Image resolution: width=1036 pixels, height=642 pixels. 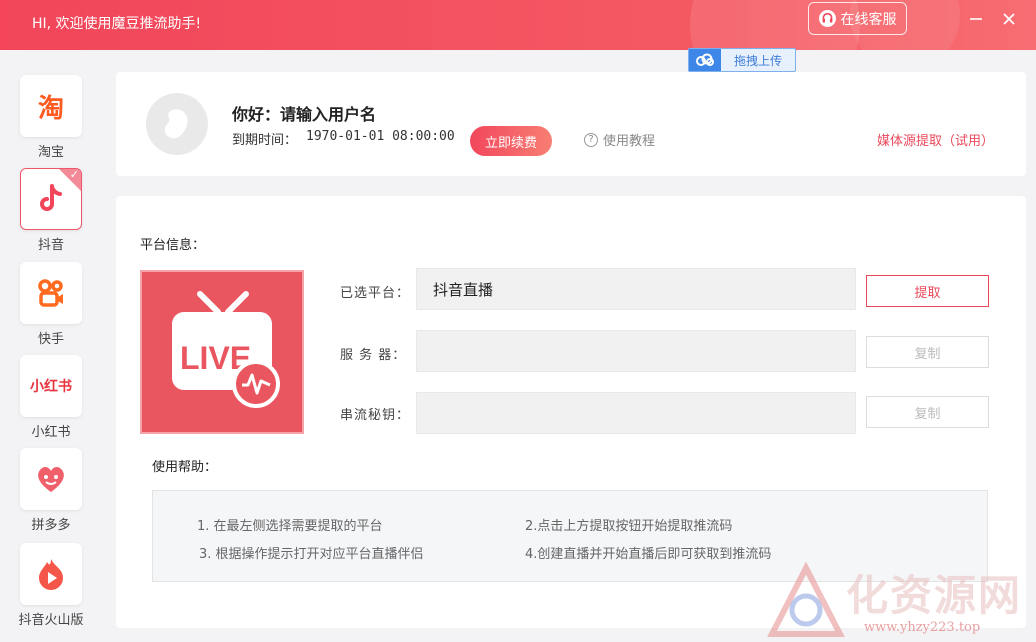 I want to click on watermark-logo-icon, so click(x=806, y=599).